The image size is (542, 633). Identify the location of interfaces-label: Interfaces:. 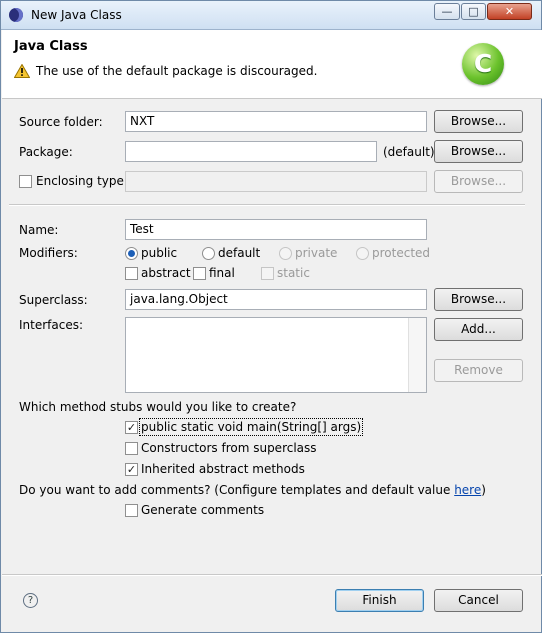
(51, 325).